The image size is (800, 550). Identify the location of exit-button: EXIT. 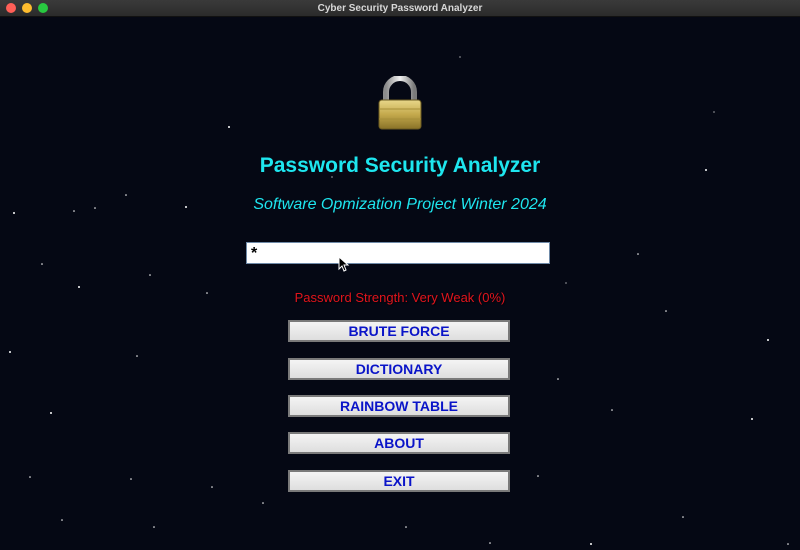
(399, 481).